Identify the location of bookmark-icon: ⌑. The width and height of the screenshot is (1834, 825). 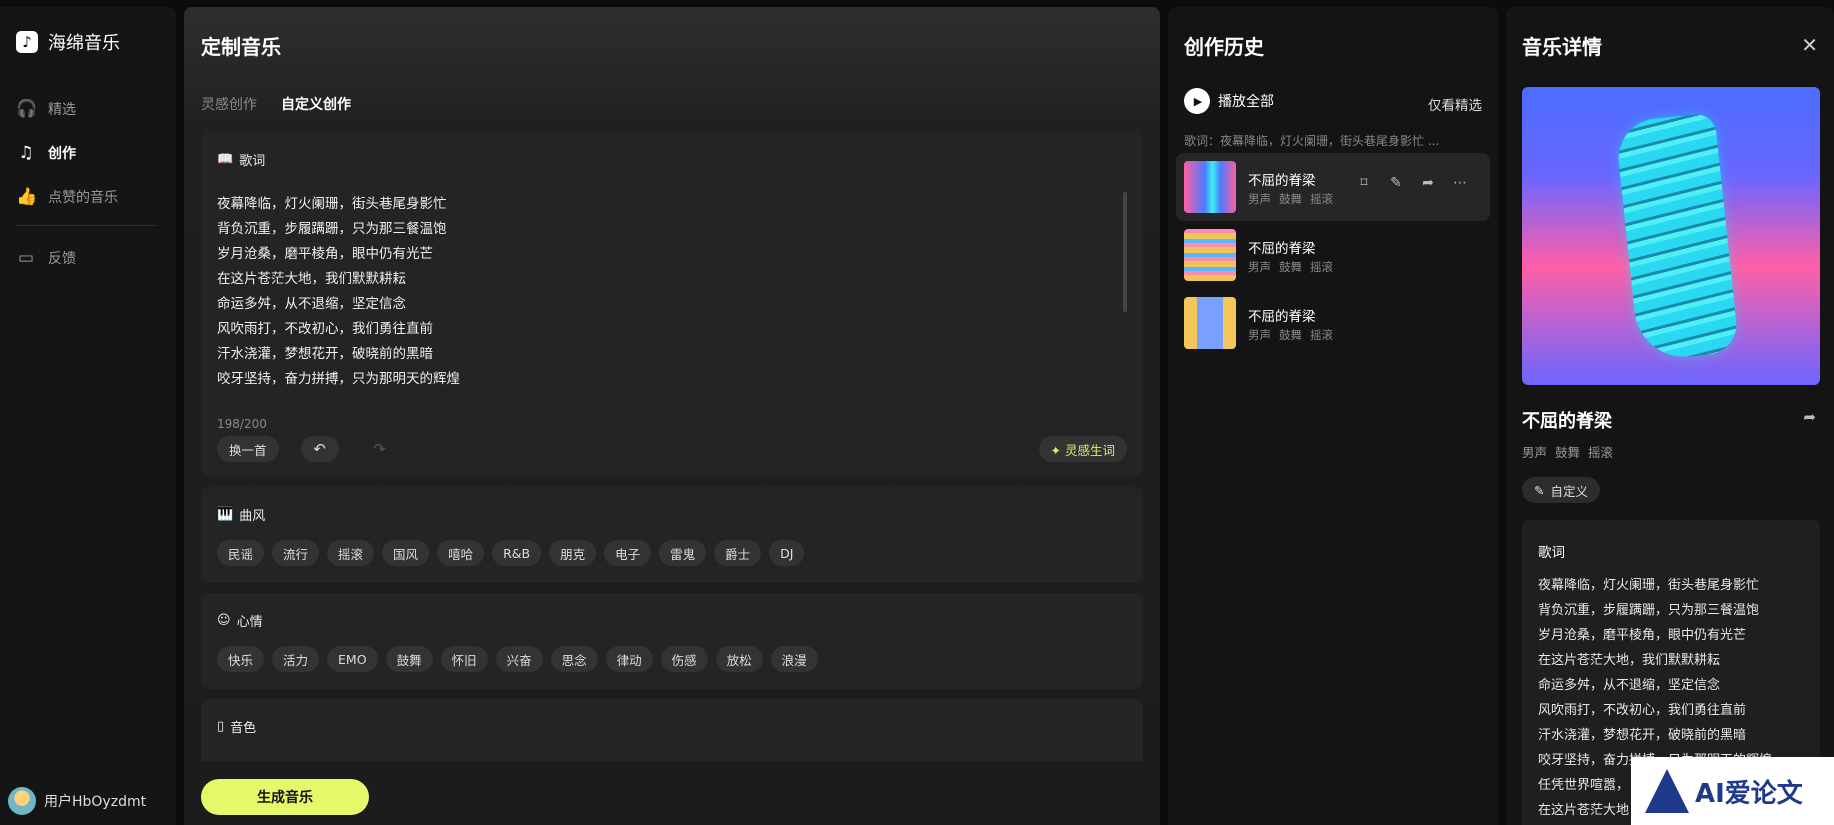
(1364, 183).